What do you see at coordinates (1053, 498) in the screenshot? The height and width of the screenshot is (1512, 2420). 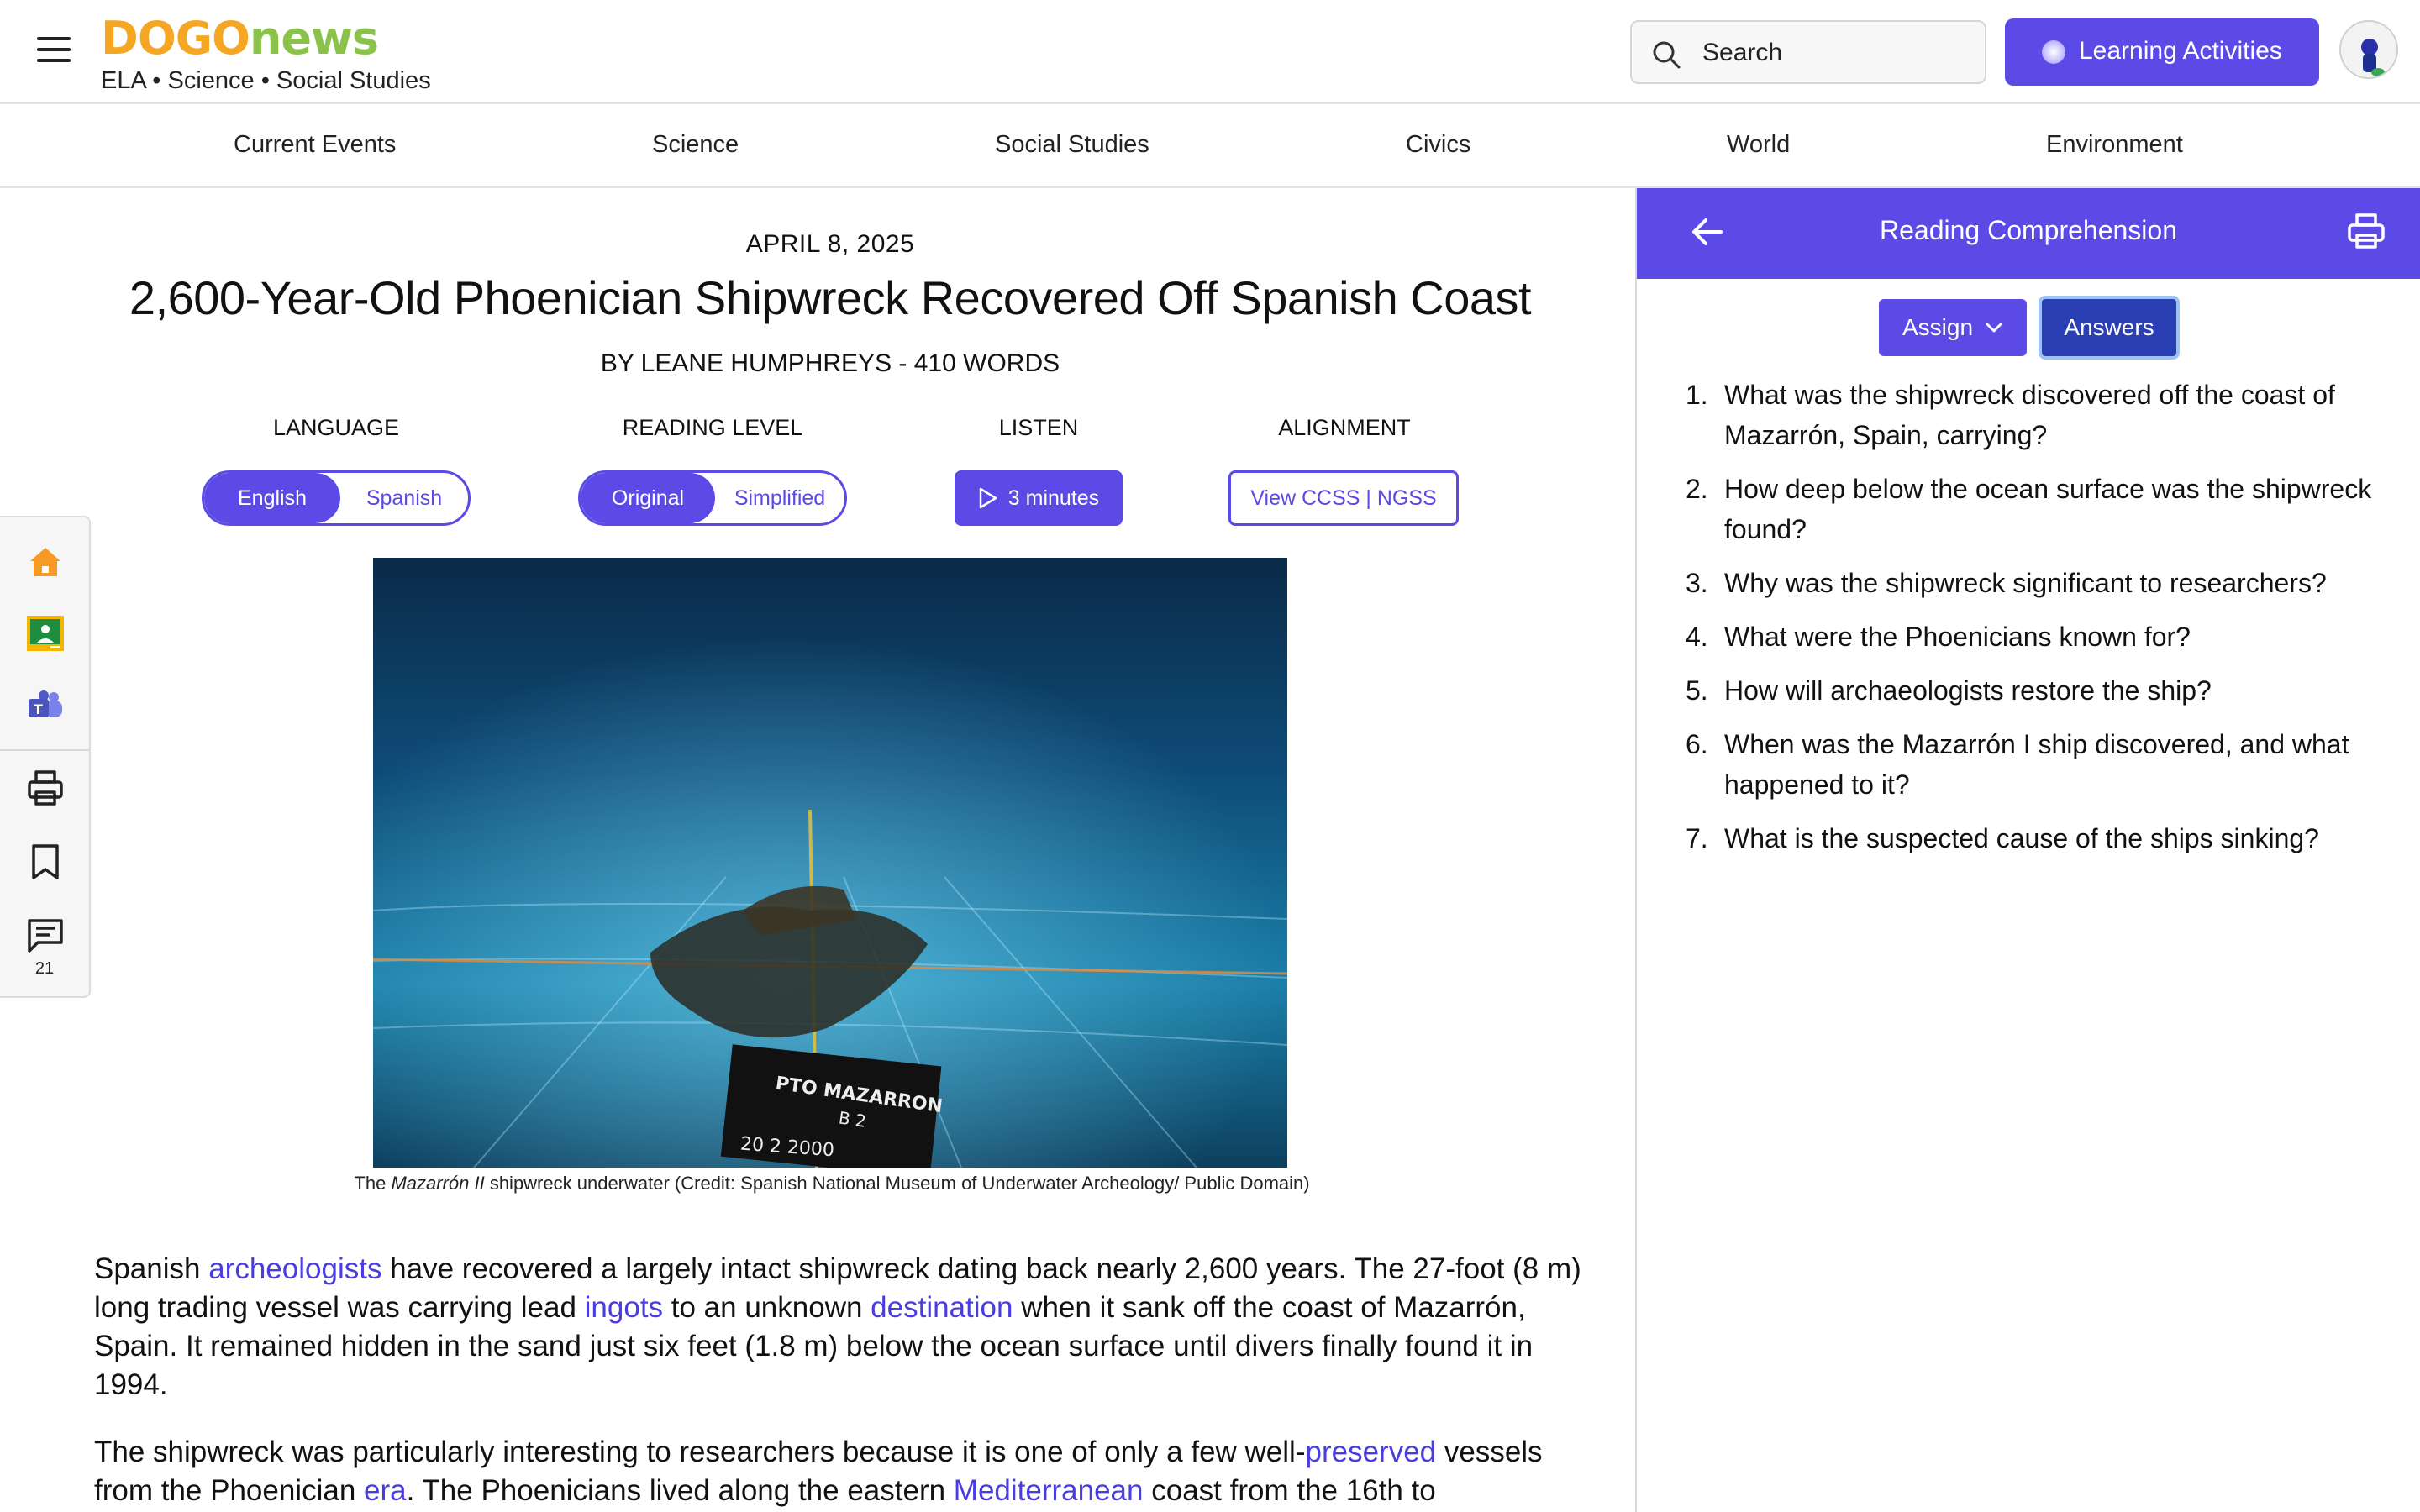 I see `listen-duration: 3 minutes` at bounding box center [1053, 498].